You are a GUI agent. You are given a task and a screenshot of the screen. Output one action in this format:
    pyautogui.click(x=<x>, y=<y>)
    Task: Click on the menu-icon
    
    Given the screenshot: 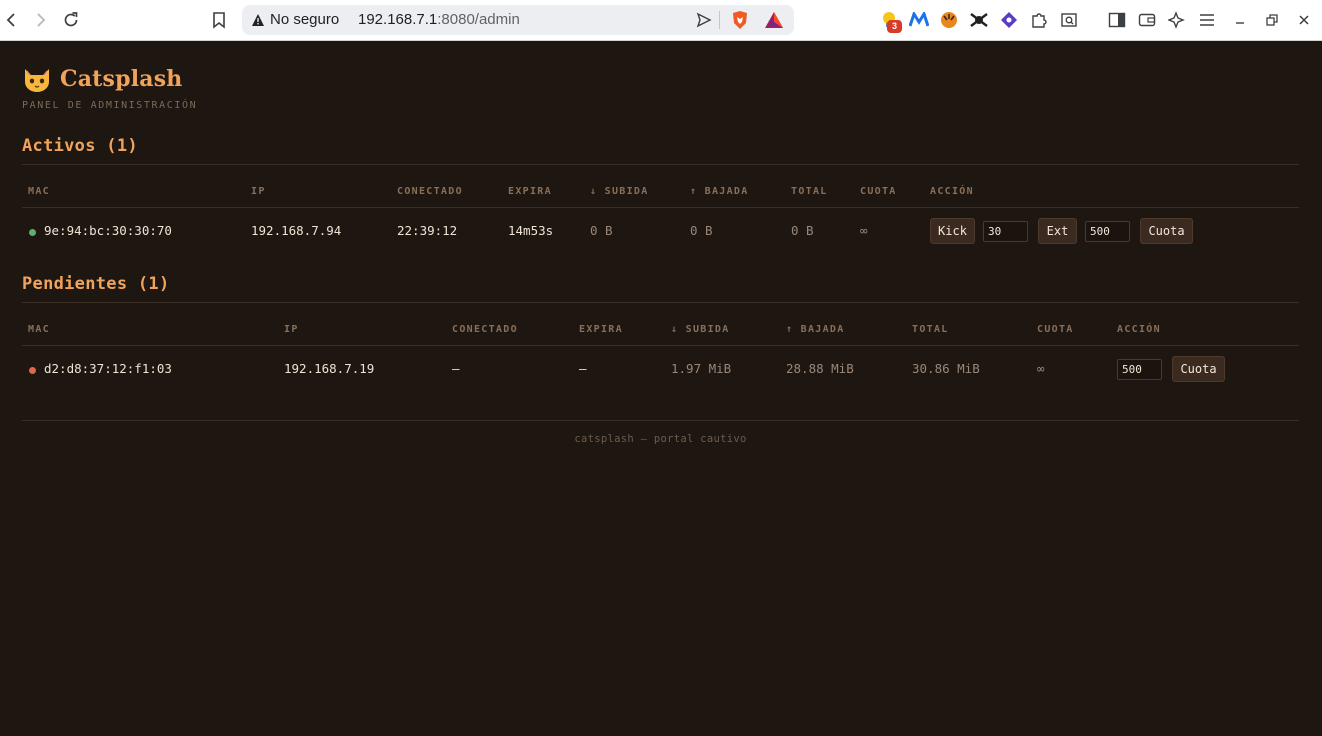 What is the action you would take?
    pyautogui.click(x=1207, y=20)
    